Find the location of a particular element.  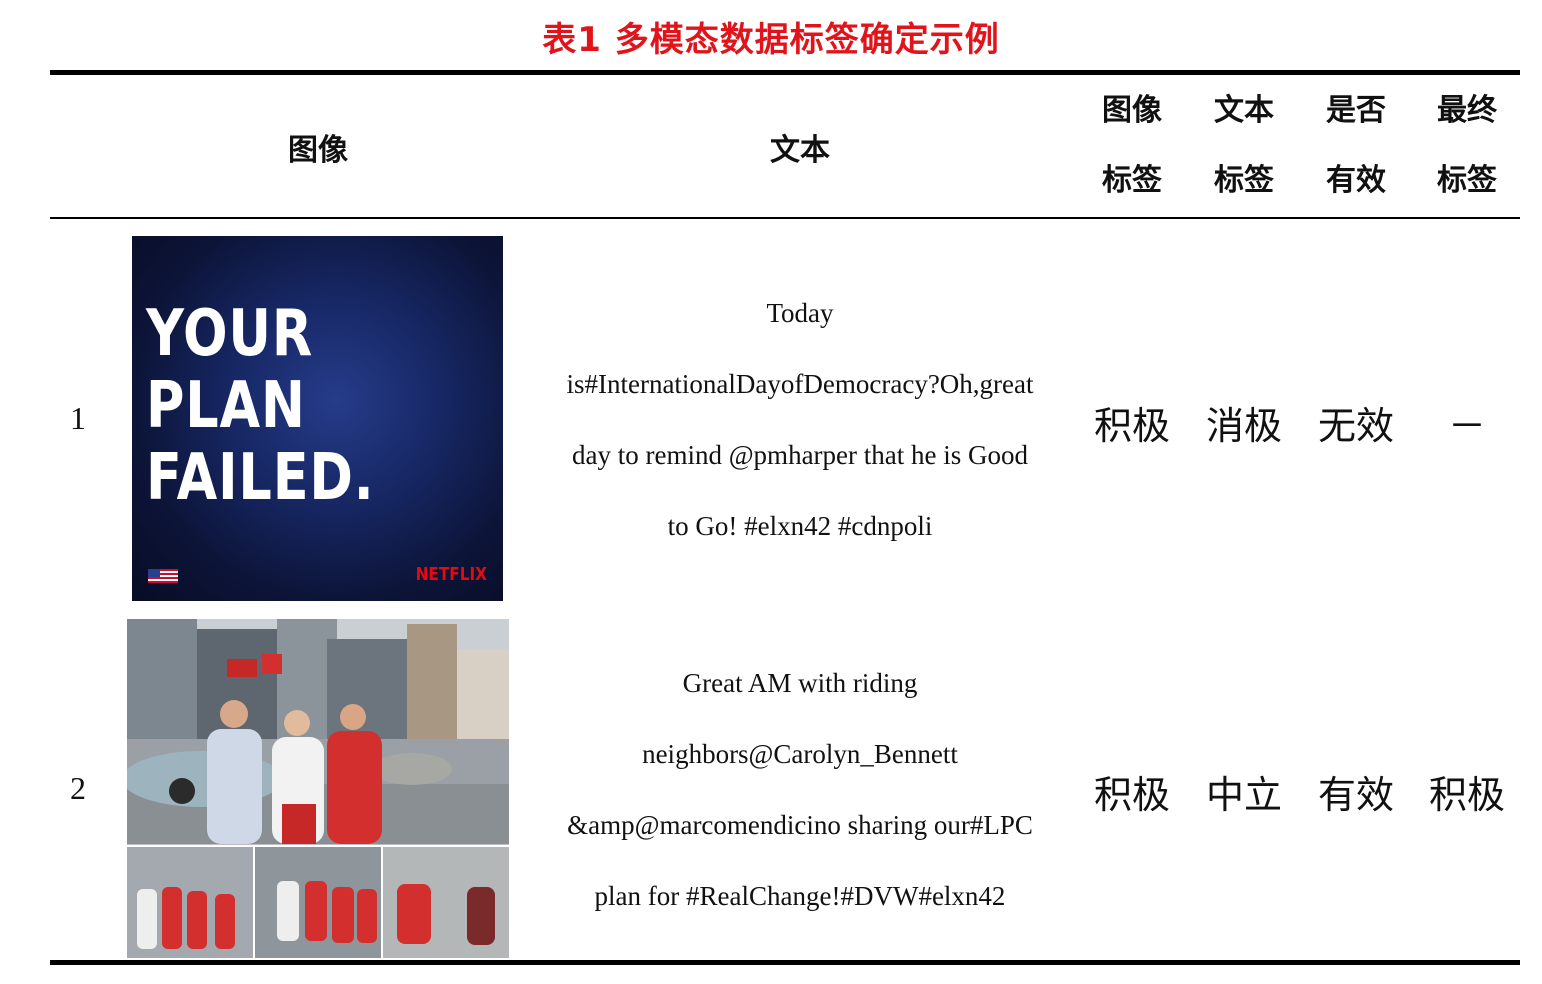

row-1-image-slogan: YOUR PLAN FAILED. is located at coordinates (260, 406).